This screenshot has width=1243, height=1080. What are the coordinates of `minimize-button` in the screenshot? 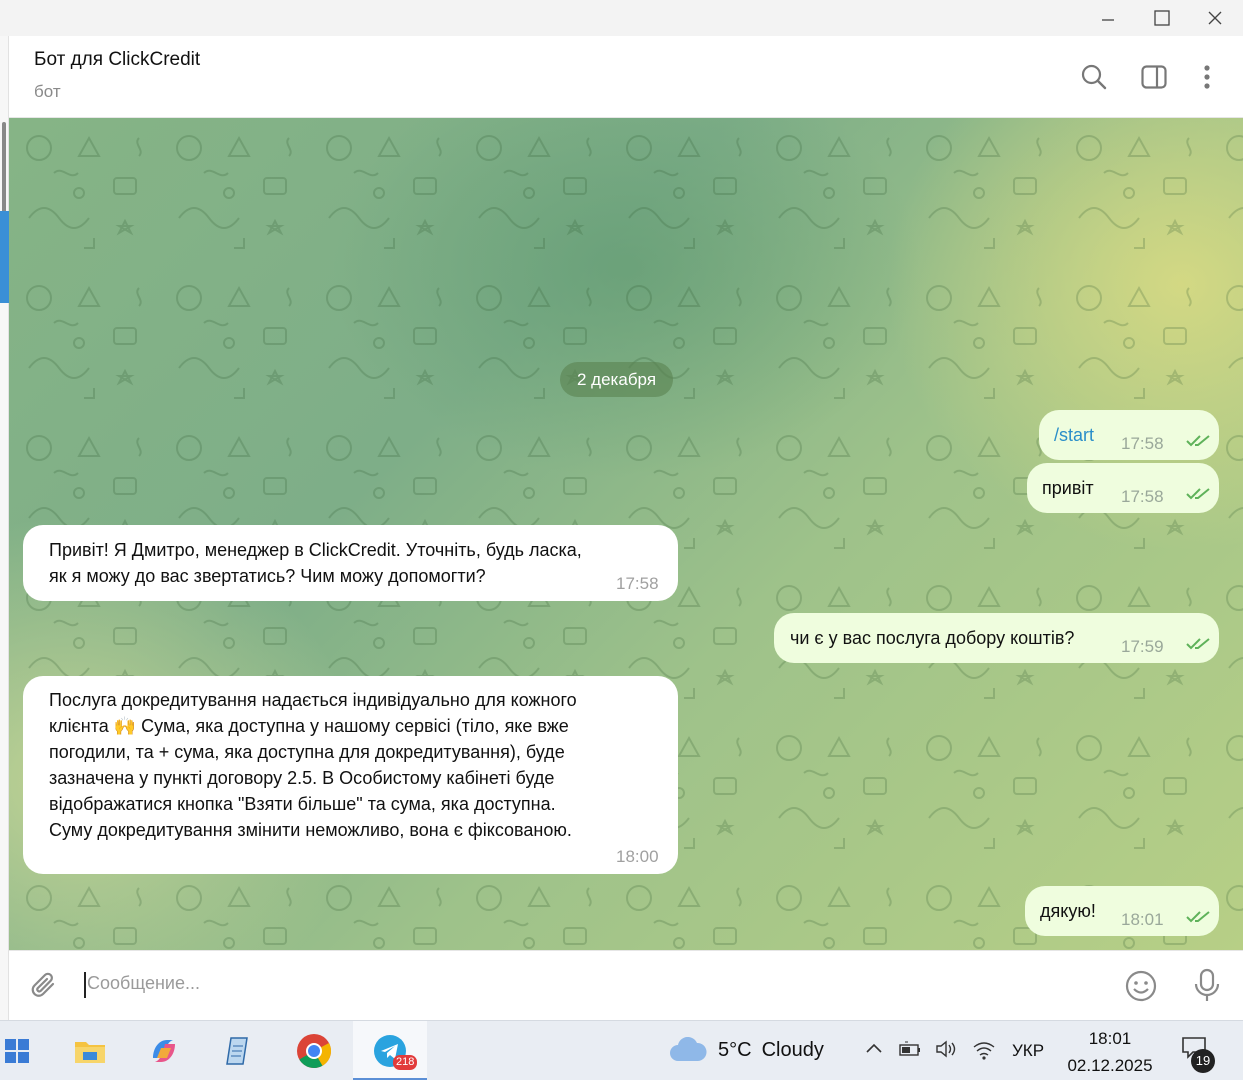 It's located at (1108, 18).